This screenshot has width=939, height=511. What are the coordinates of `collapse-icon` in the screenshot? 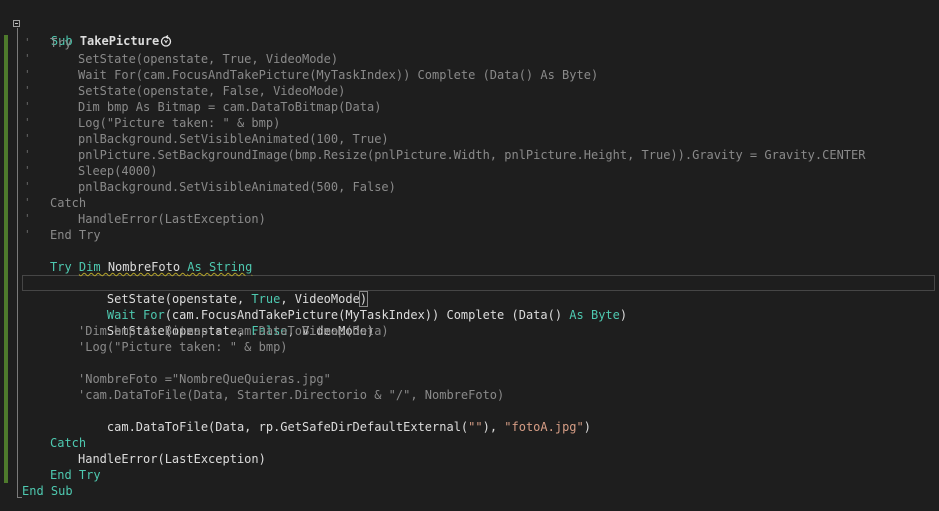 It's located at (16, 23).